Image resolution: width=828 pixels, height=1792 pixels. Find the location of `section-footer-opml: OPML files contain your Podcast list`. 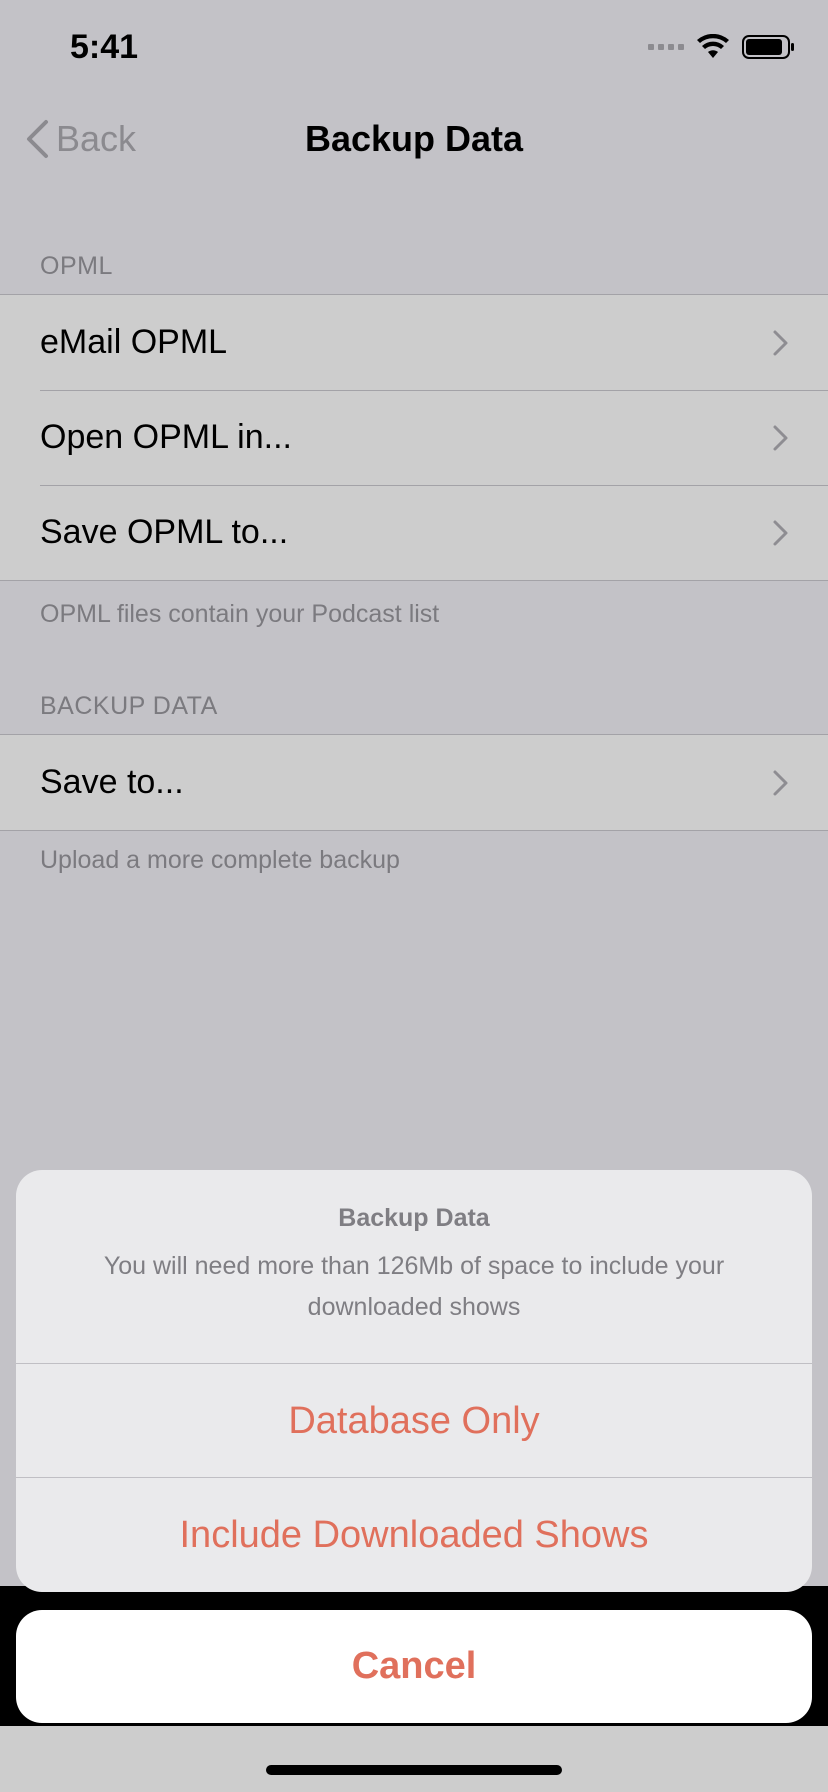

section-footer-opml: OPML files contain your Podcast list is located at coordinates (240, 614).